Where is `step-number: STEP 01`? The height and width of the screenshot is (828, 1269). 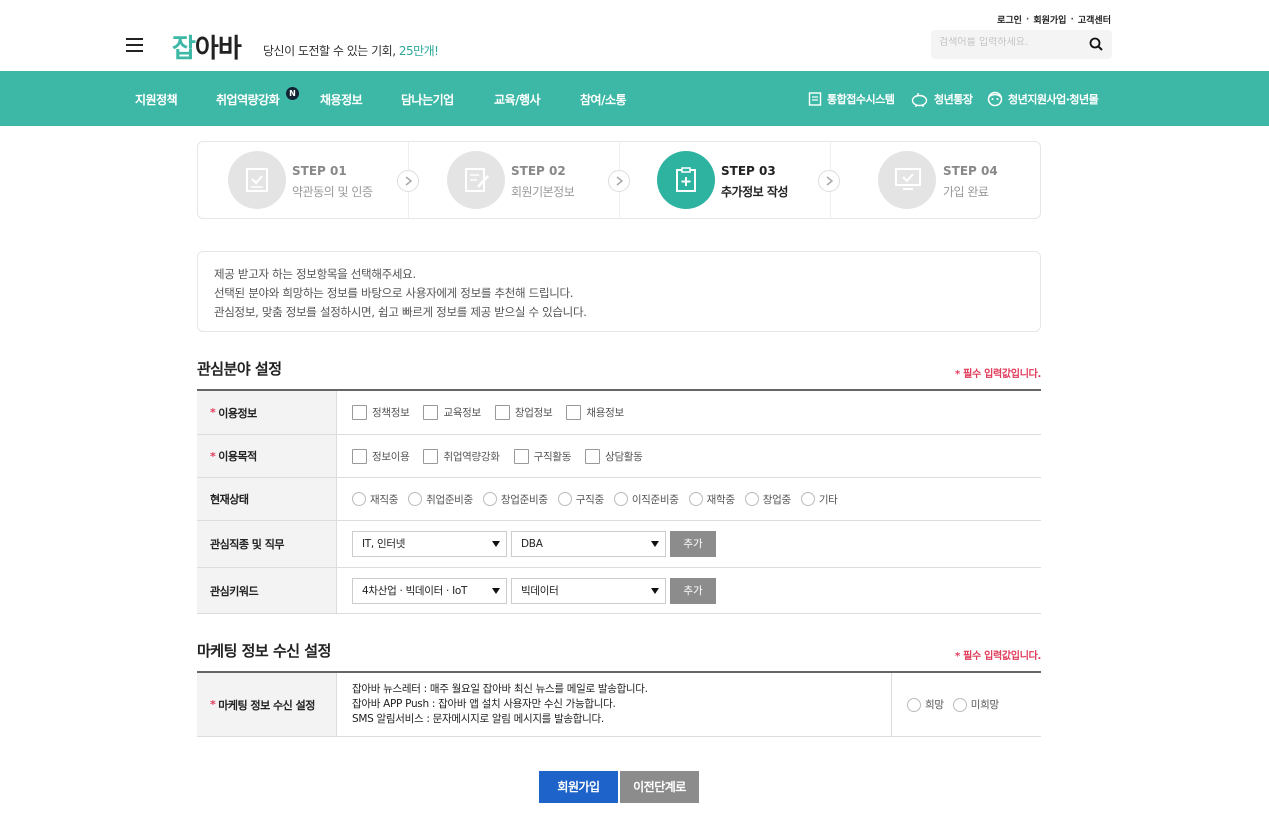 step-number: STEP 01 is located at coordinates (319, 171).